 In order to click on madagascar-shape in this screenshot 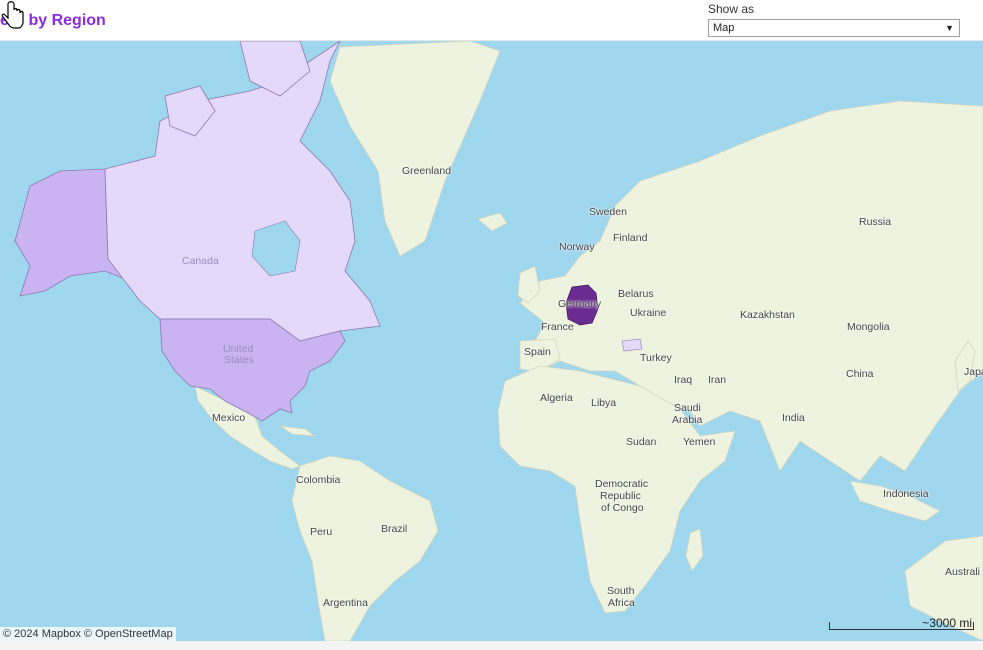, I will do `click(694, 550)`.